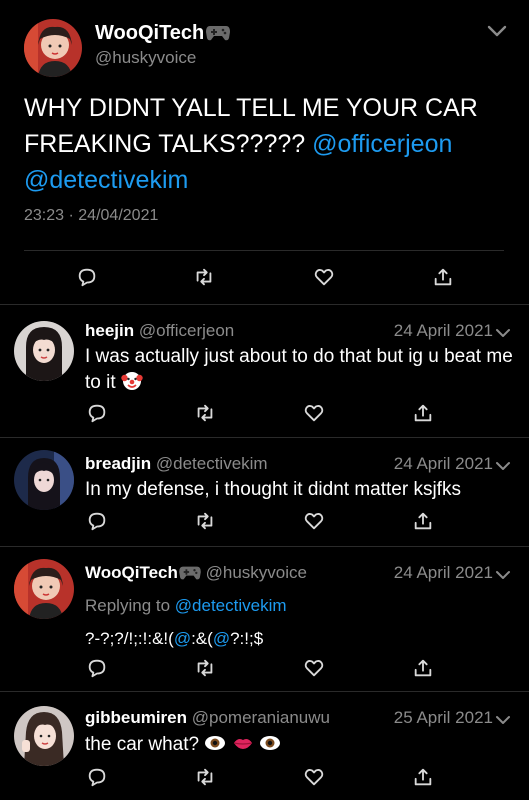  Describe the element at coordinates (109, 330) in the screenshot. I see `display-name: heejin` at that location.